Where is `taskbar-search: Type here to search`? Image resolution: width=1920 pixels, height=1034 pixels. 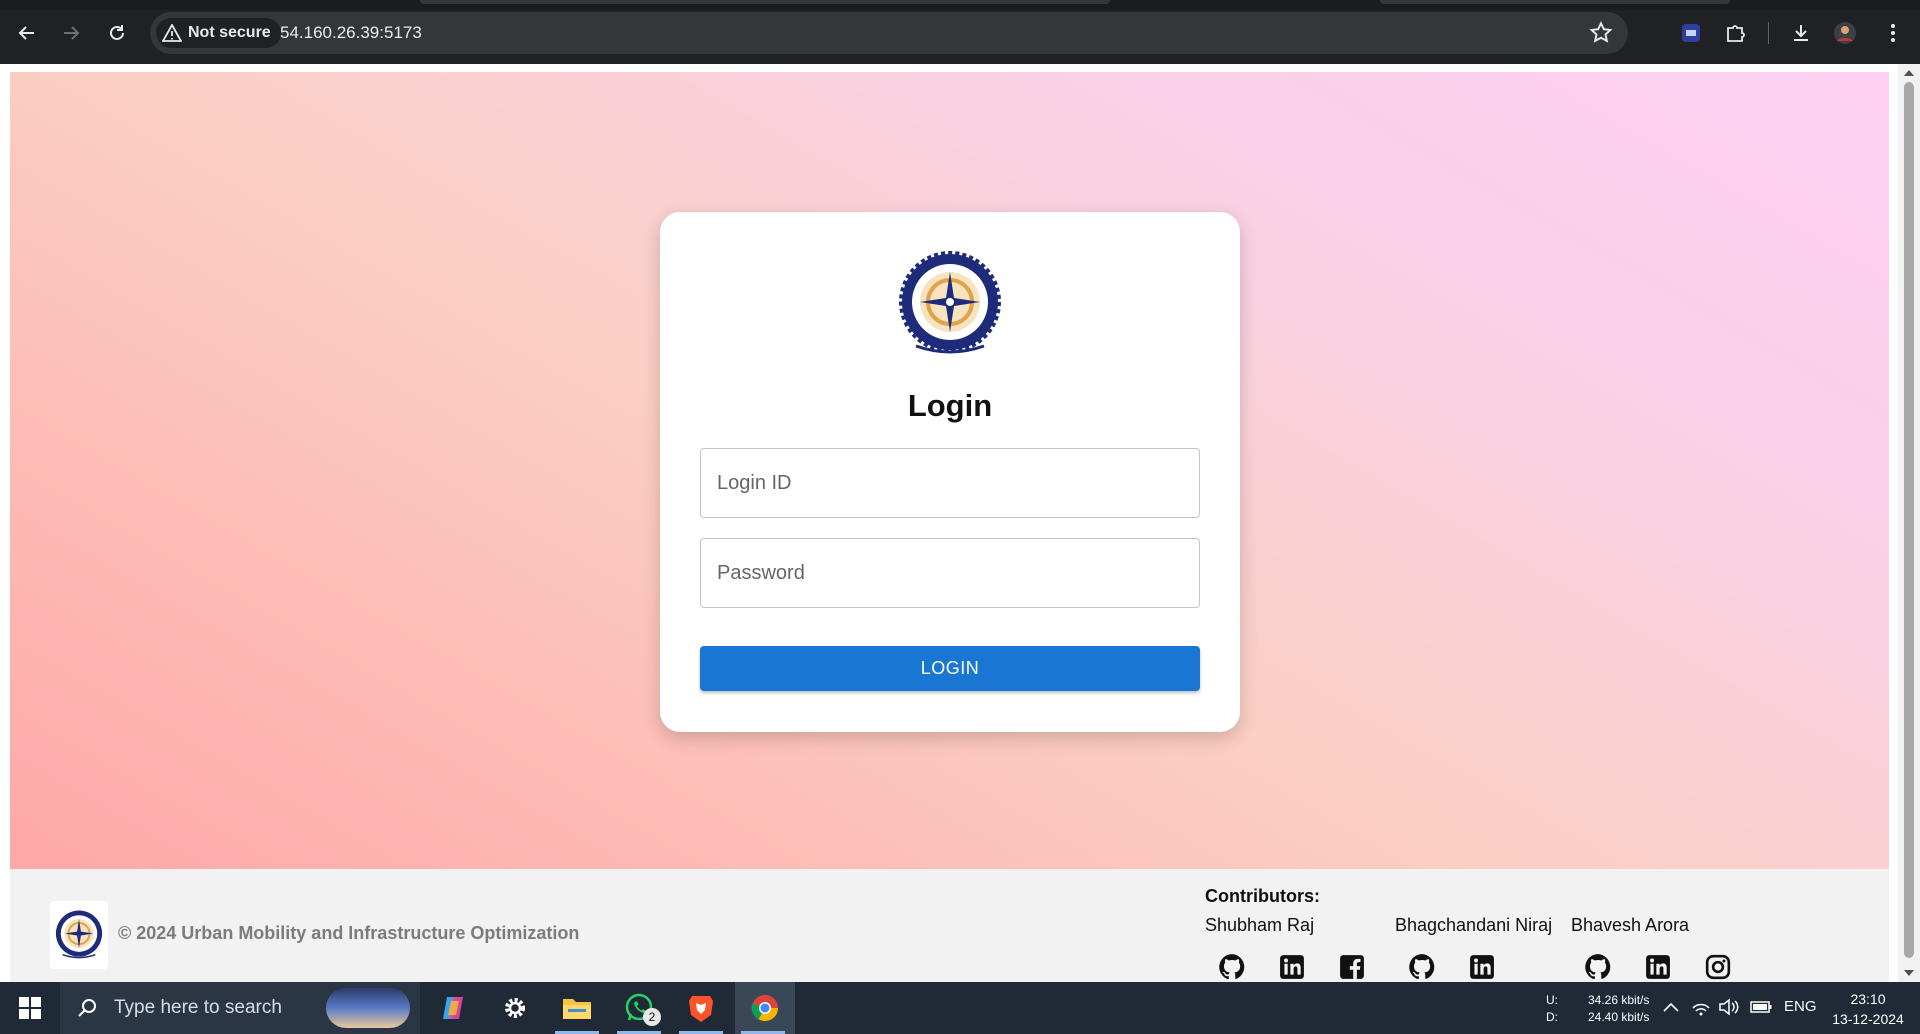 taskbar-search: Type here to search is located at coordinates (240, 1008).